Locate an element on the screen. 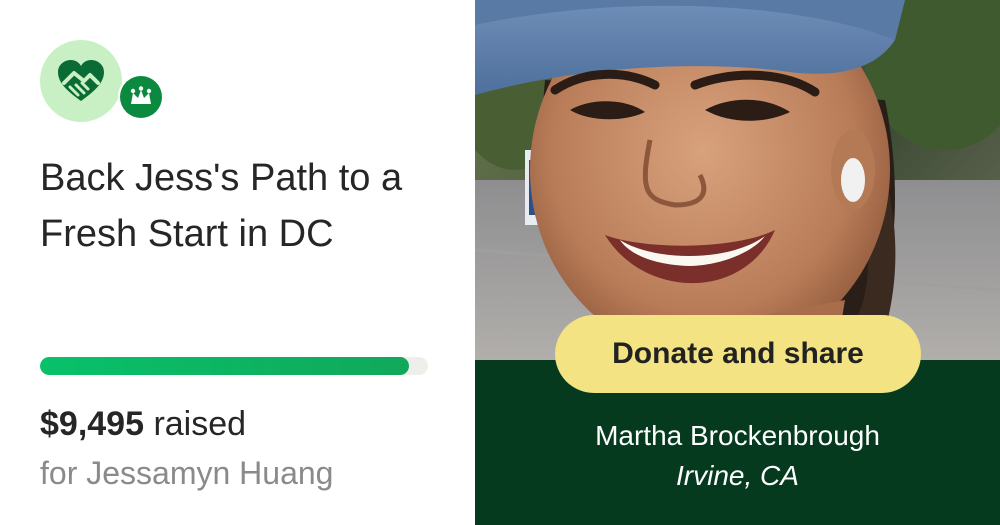  raised-total: $9,495 raised is located at coordinates (143, 424).